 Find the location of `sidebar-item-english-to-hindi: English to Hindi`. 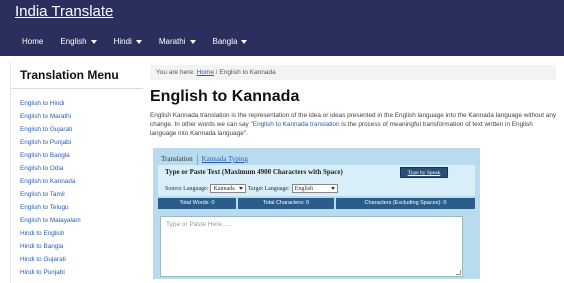

sidebar-item-english-to-hindi: English to Hindi is located at coordinates (50, 103).